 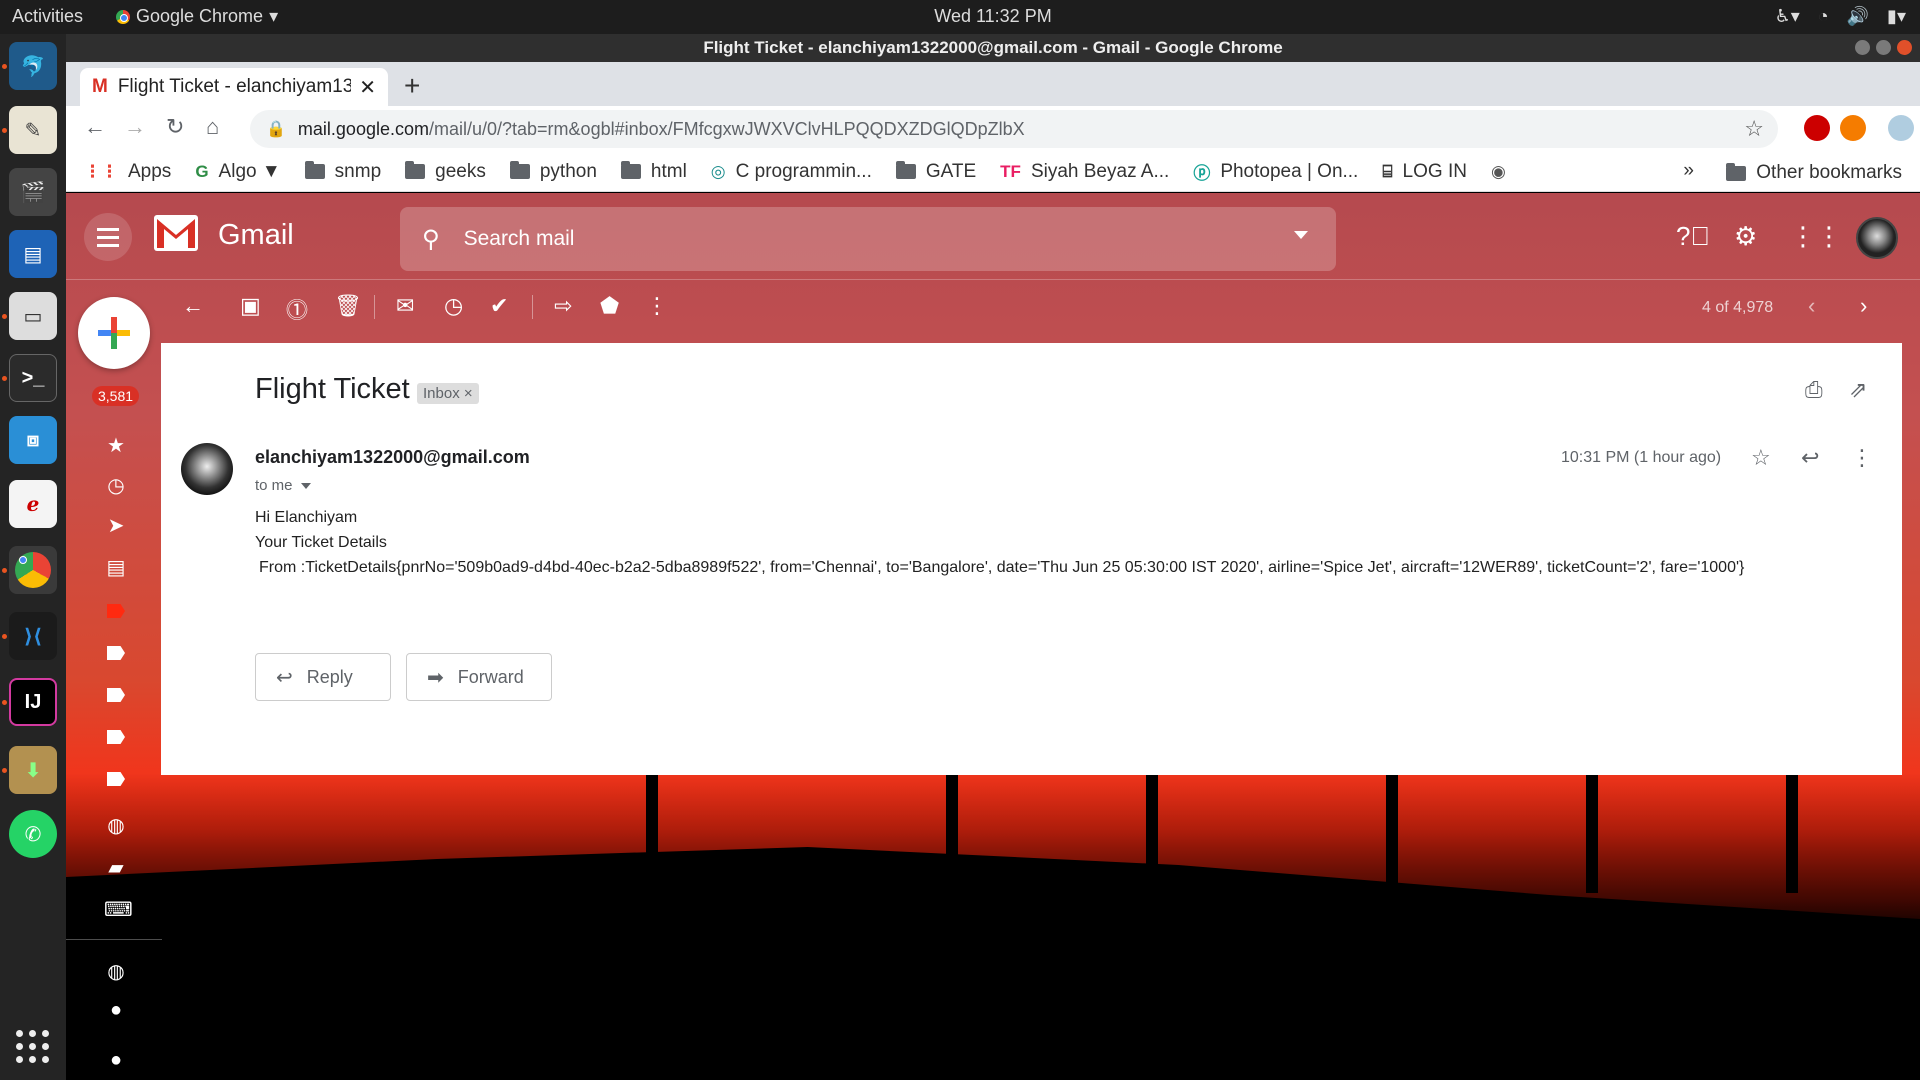 What do you see at coordinates (468, 393) in the screenshot?
I see `remove-label-icon: ×` at bounding box center [468, 393].